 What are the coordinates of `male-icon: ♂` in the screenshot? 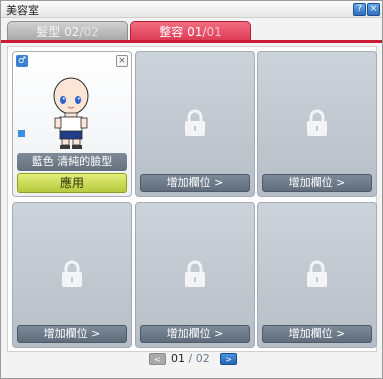 It's located at (22, 61).